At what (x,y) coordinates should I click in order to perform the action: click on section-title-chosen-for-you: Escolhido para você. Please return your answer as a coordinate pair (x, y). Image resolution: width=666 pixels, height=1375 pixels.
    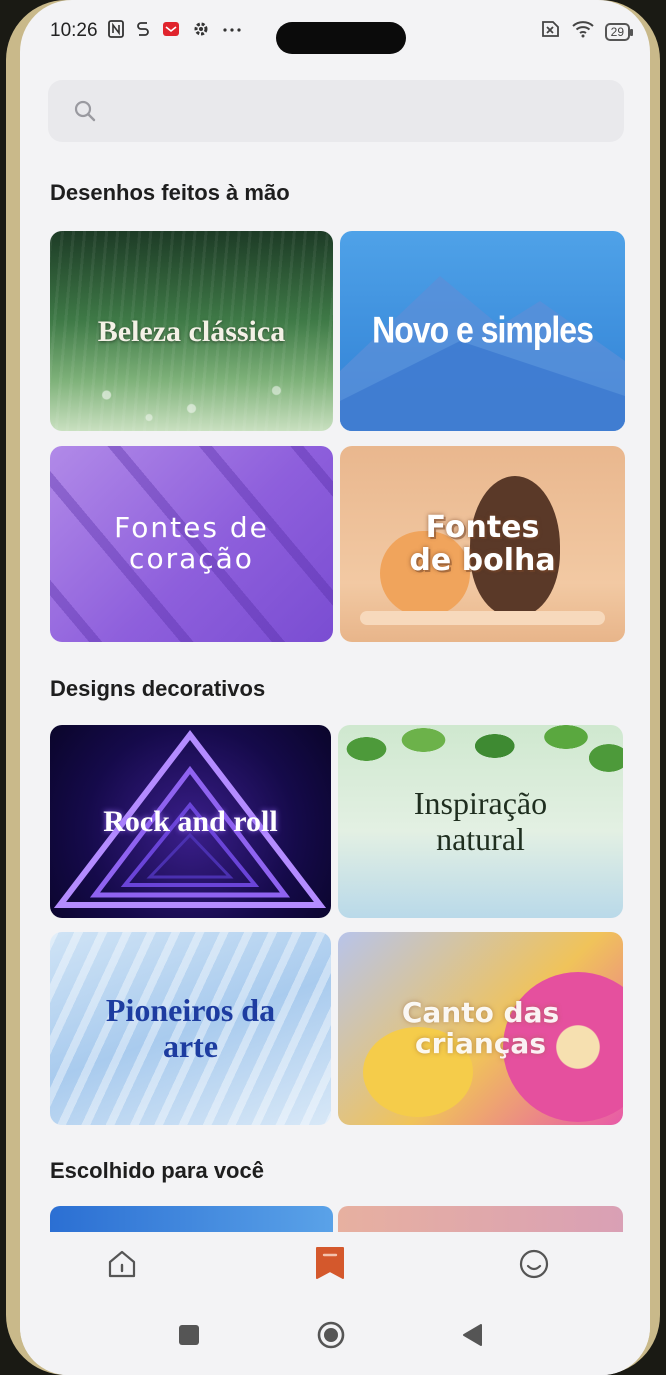
    Looking at the image, I should click on (157, 1170).